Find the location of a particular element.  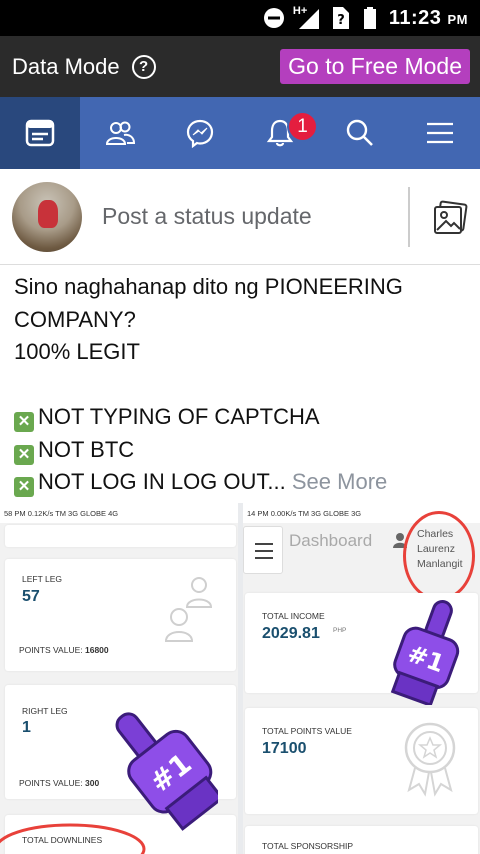

card-title: TOTAL SPONSORSHIP is located at coordinates (308, 846).